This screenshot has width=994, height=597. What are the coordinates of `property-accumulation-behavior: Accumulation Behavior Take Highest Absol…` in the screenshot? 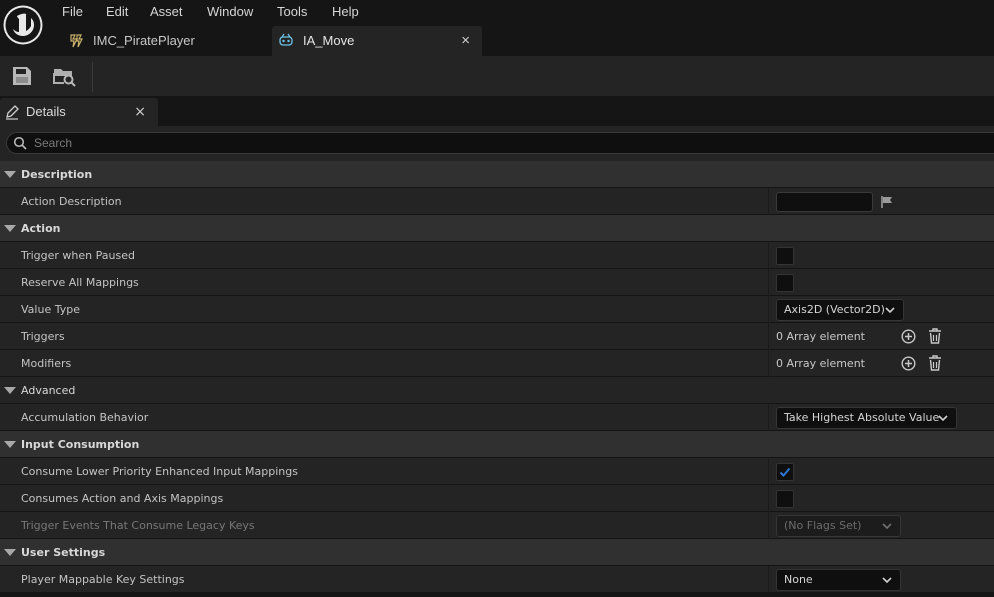 It's located at (497, 417).